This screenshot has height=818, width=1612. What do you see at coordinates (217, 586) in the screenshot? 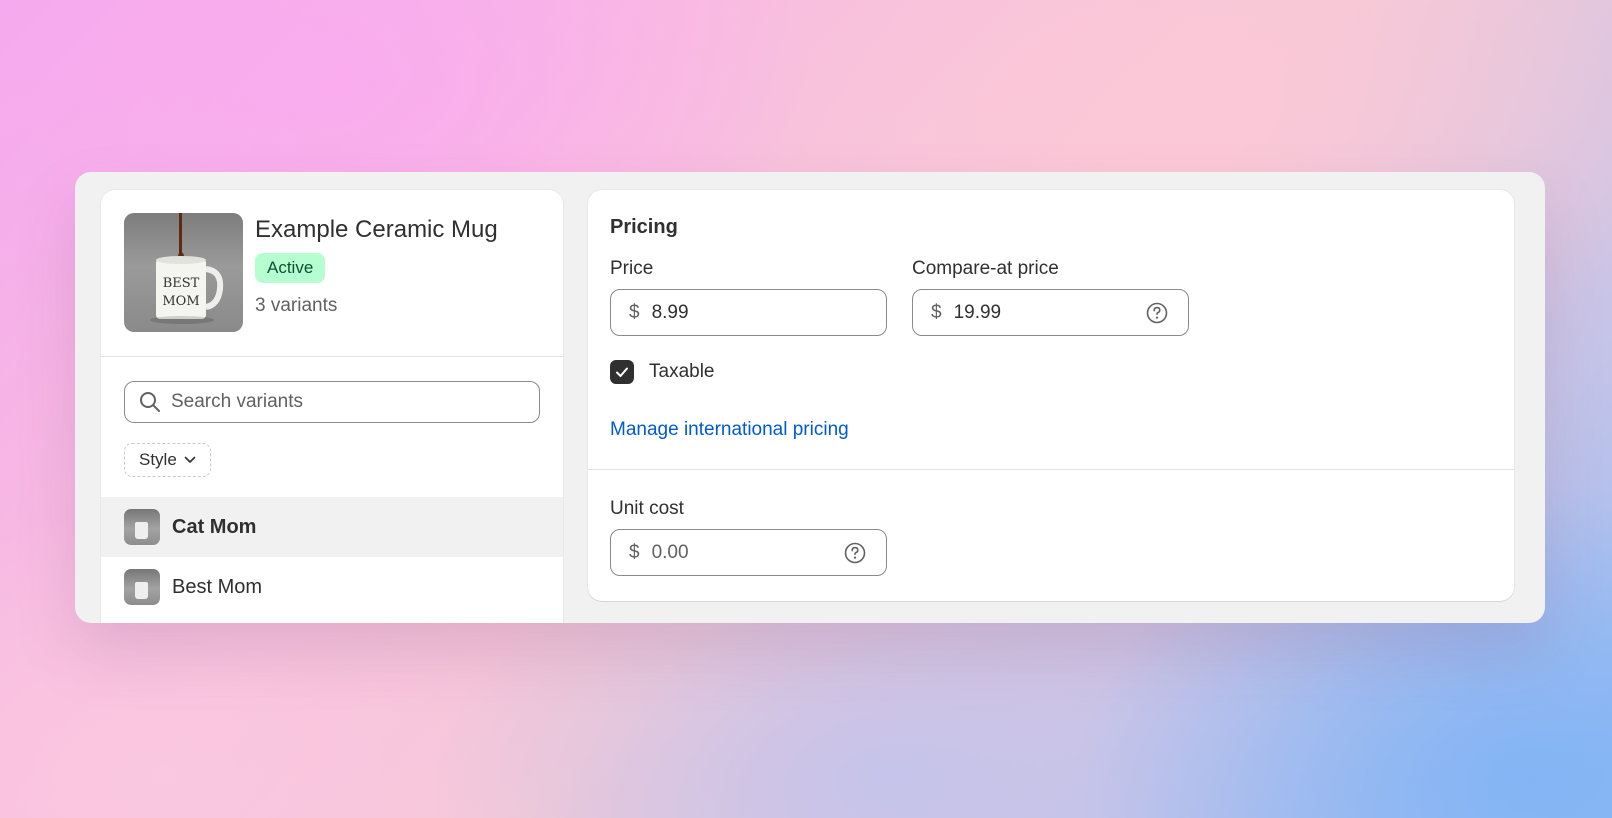
I see `variant-name: Best Mom` at bounding box center [217, 586].